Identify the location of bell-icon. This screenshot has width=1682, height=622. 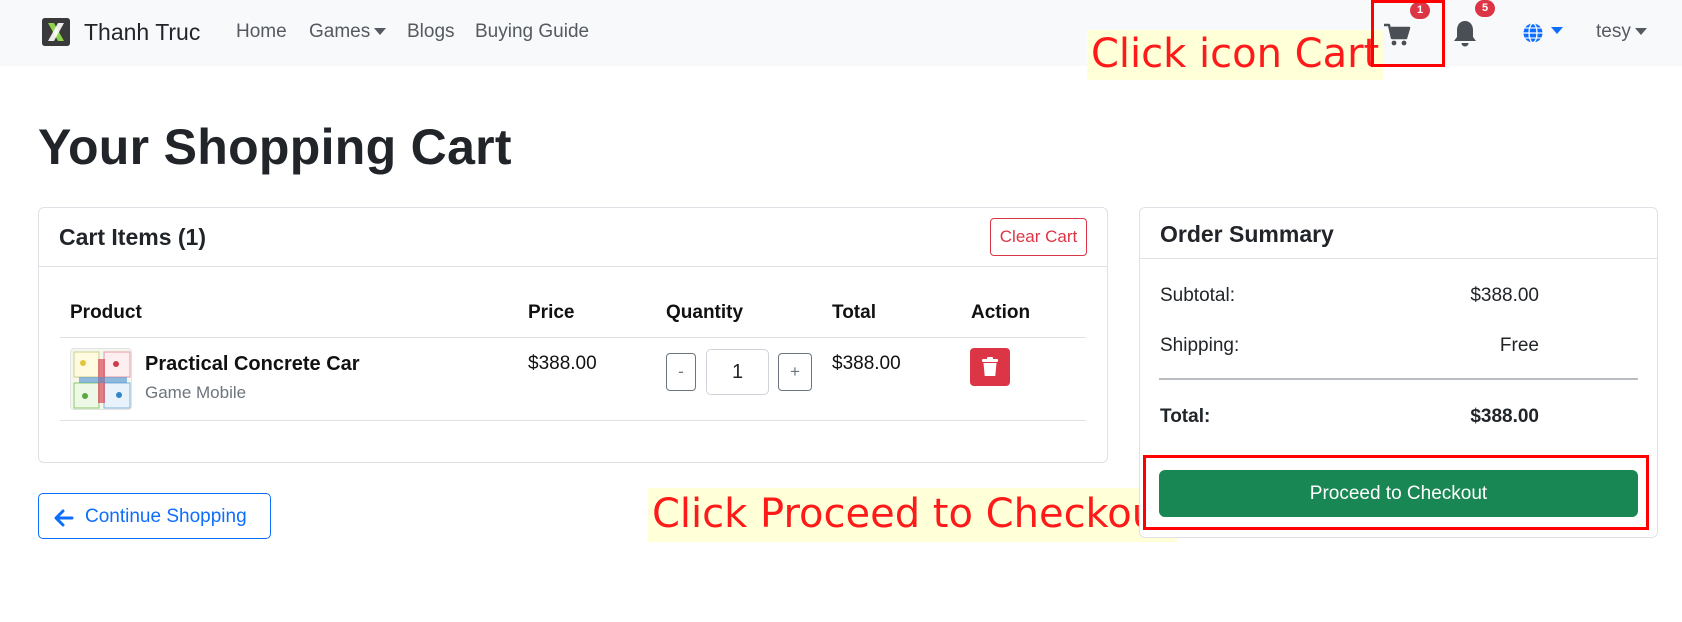
(1465, 34).